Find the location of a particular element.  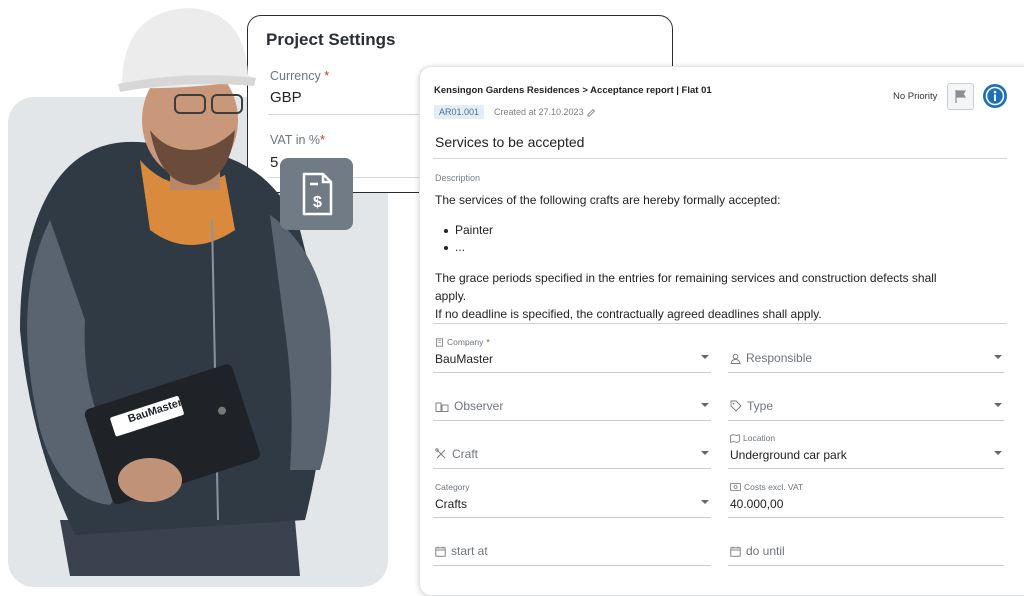

location-label: Location is located at coordinates (752, 438).